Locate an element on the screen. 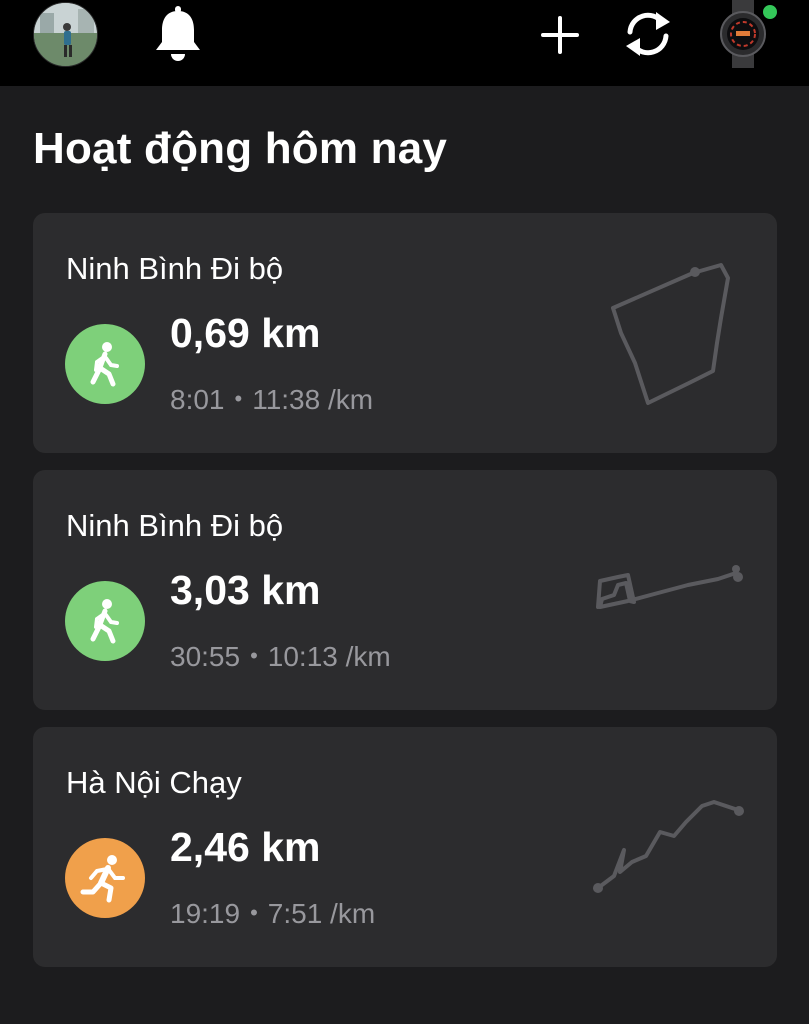 The height and width of the screenshot is (1024, 809). activity-distance: 2,46 km is located at coordinates (245, 847).